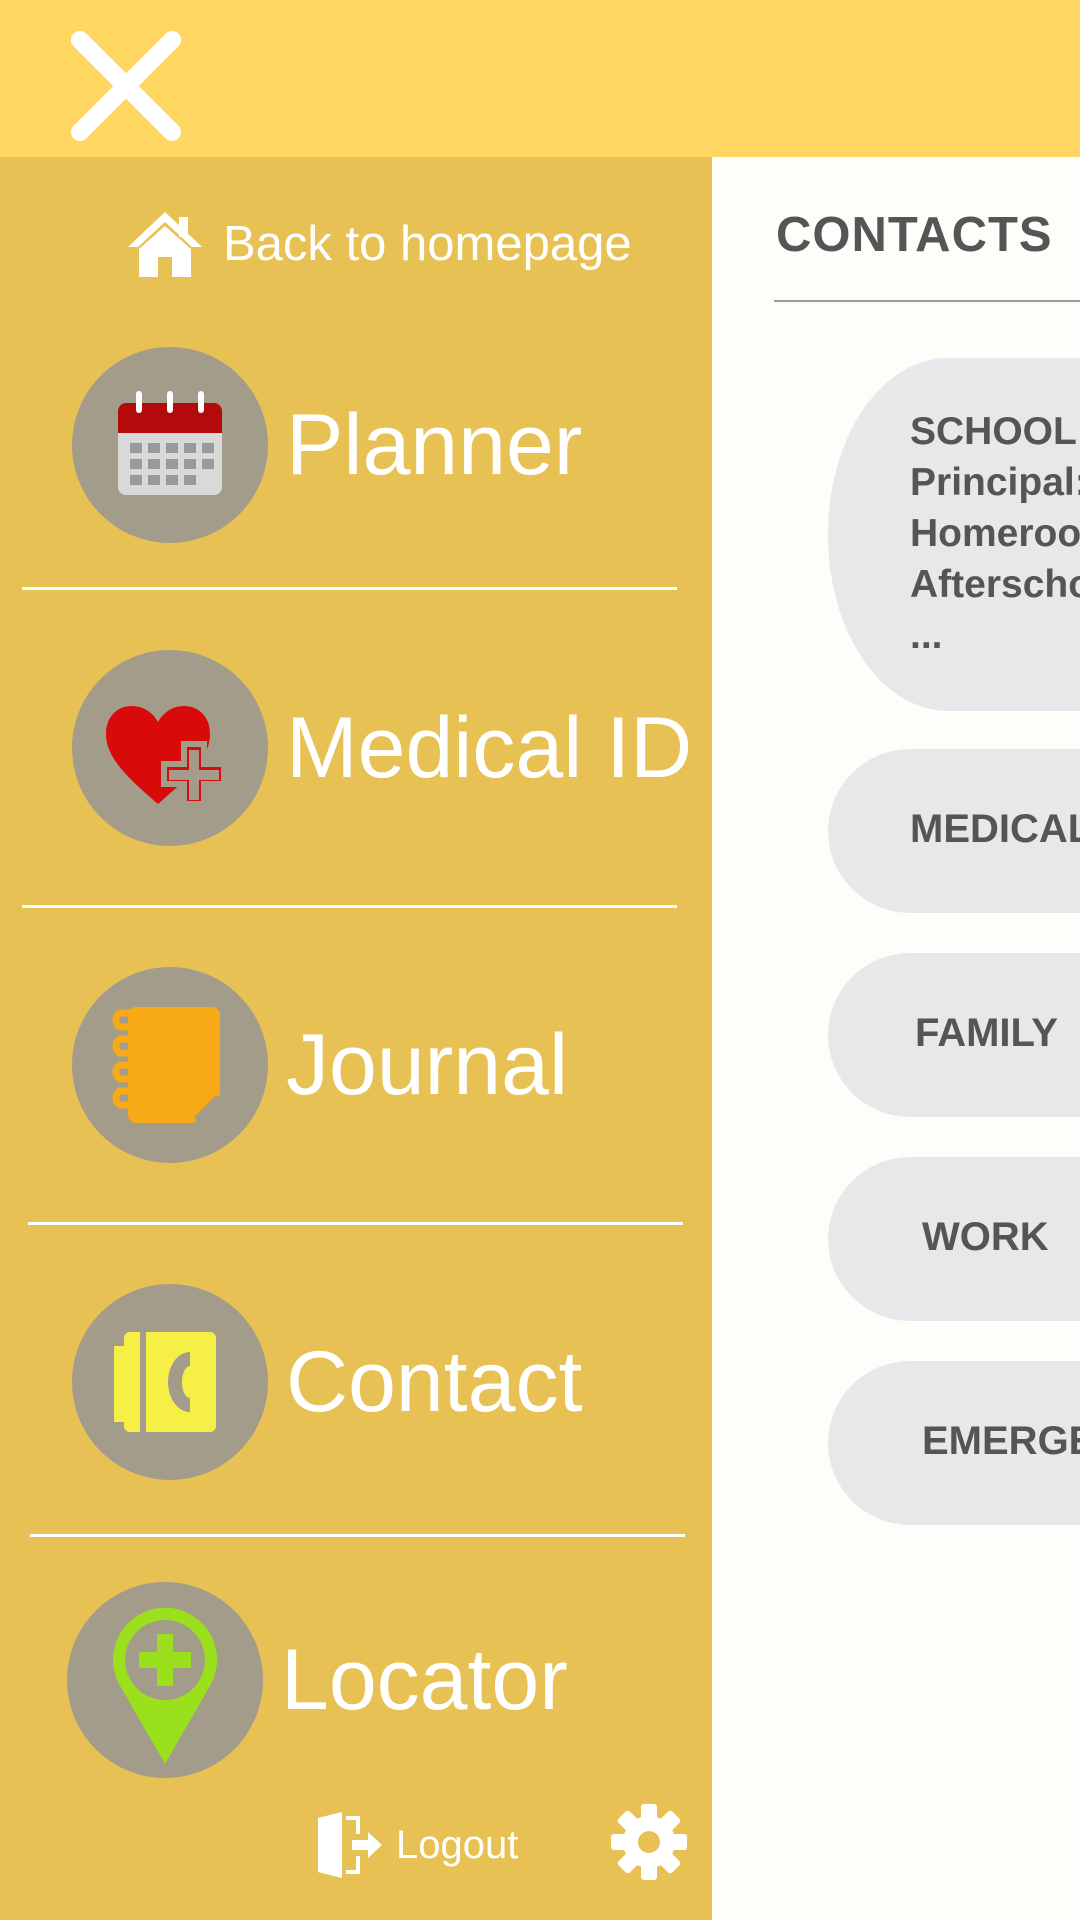 The image size is (1080, 1920). I want to click on contact-book-icon, so click(165, 1382).